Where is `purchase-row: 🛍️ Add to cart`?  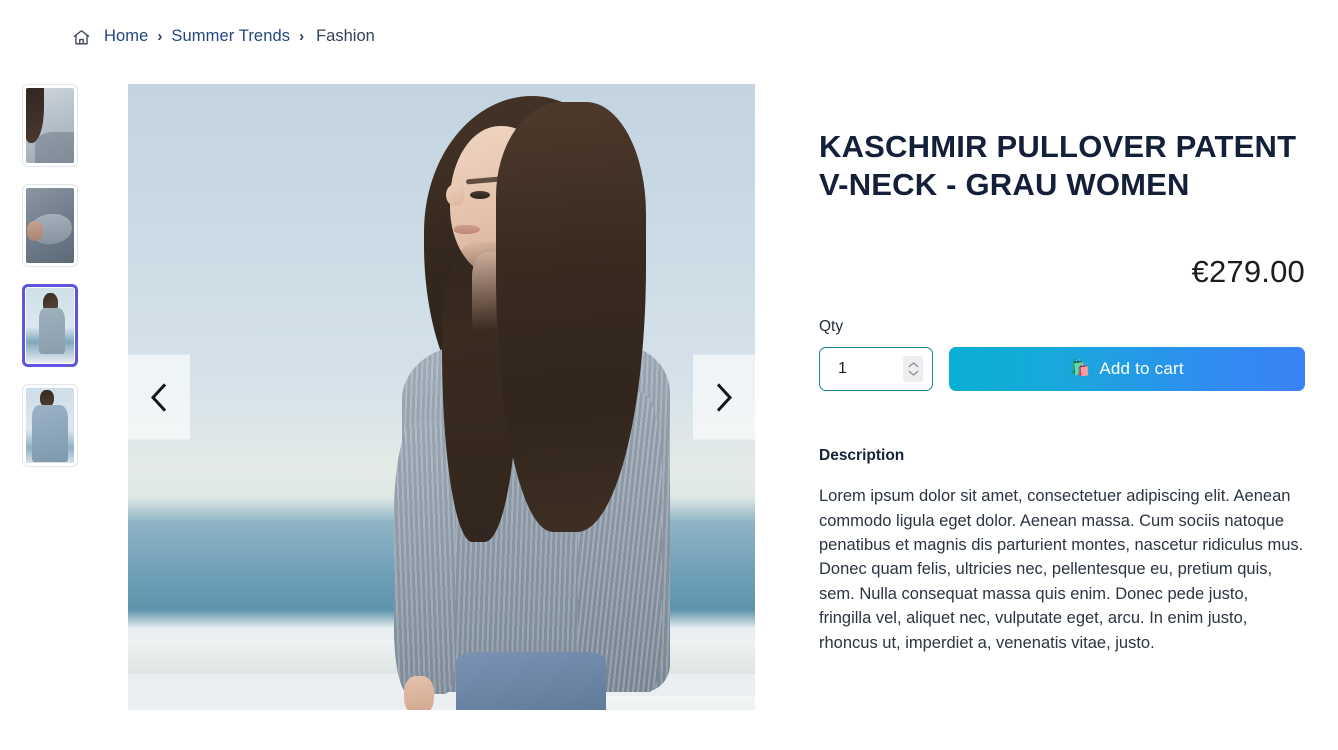
purchase-row: 🛍️ Add to cart is located at coordinates (1062, 369).